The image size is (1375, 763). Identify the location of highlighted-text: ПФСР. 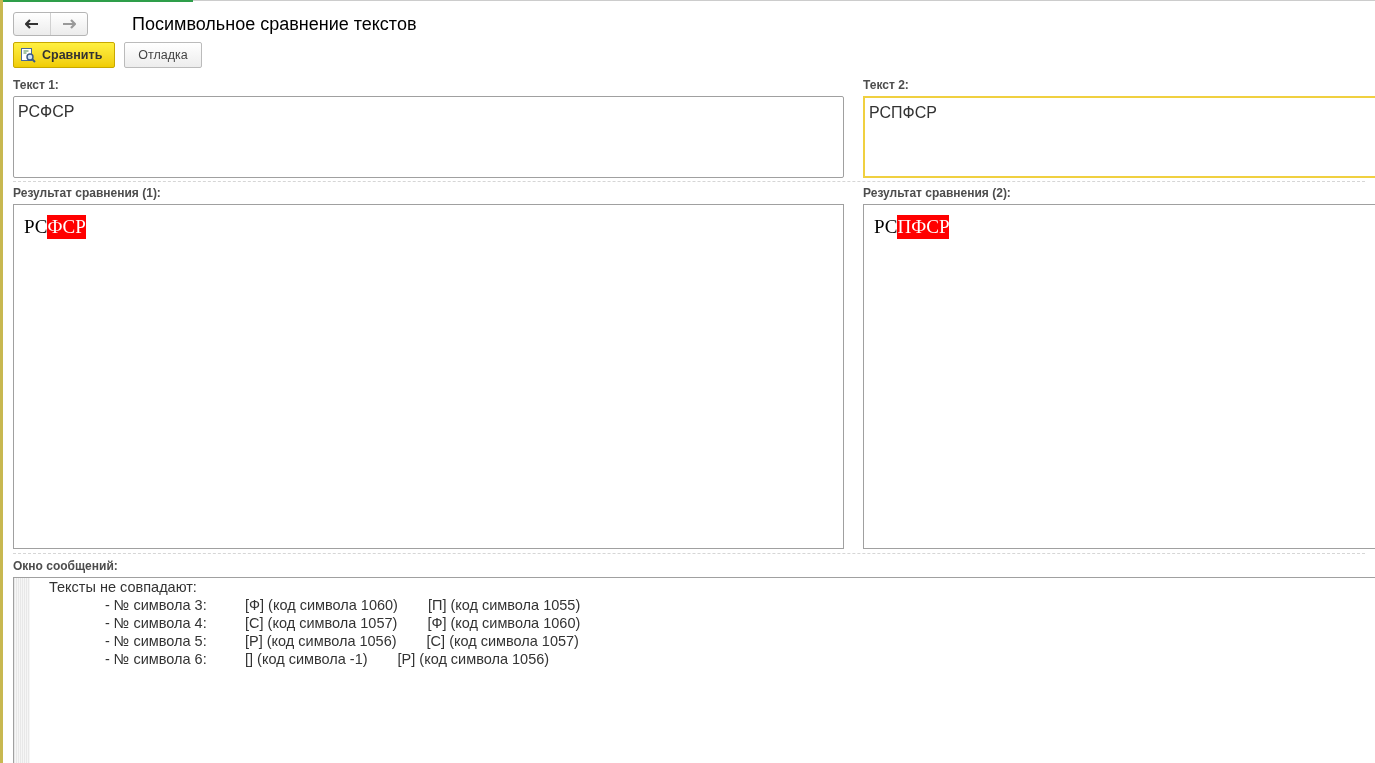
(923, 227).